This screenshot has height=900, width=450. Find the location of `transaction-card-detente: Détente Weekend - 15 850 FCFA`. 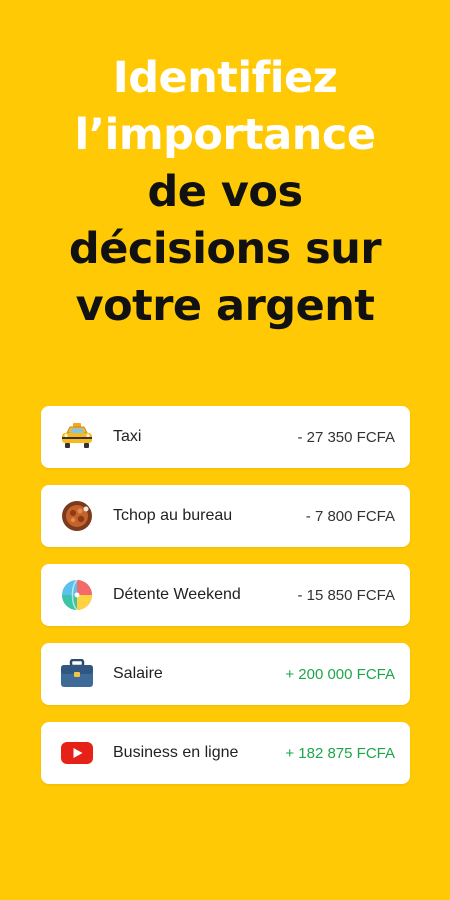

transaction-card-detente: Détente Weekend - 15 850 FCFA is located at coordinates (225, 595).